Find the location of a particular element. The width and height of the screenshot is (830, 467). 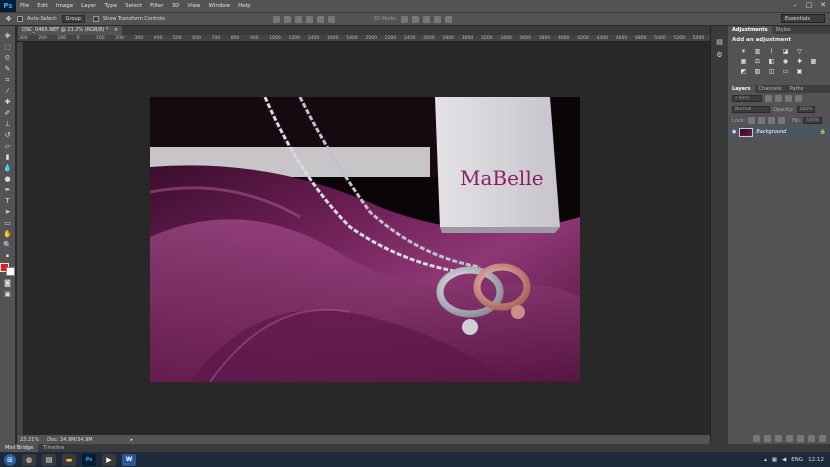

curves-icon: ⌇ is located at coordinates (772, 51).